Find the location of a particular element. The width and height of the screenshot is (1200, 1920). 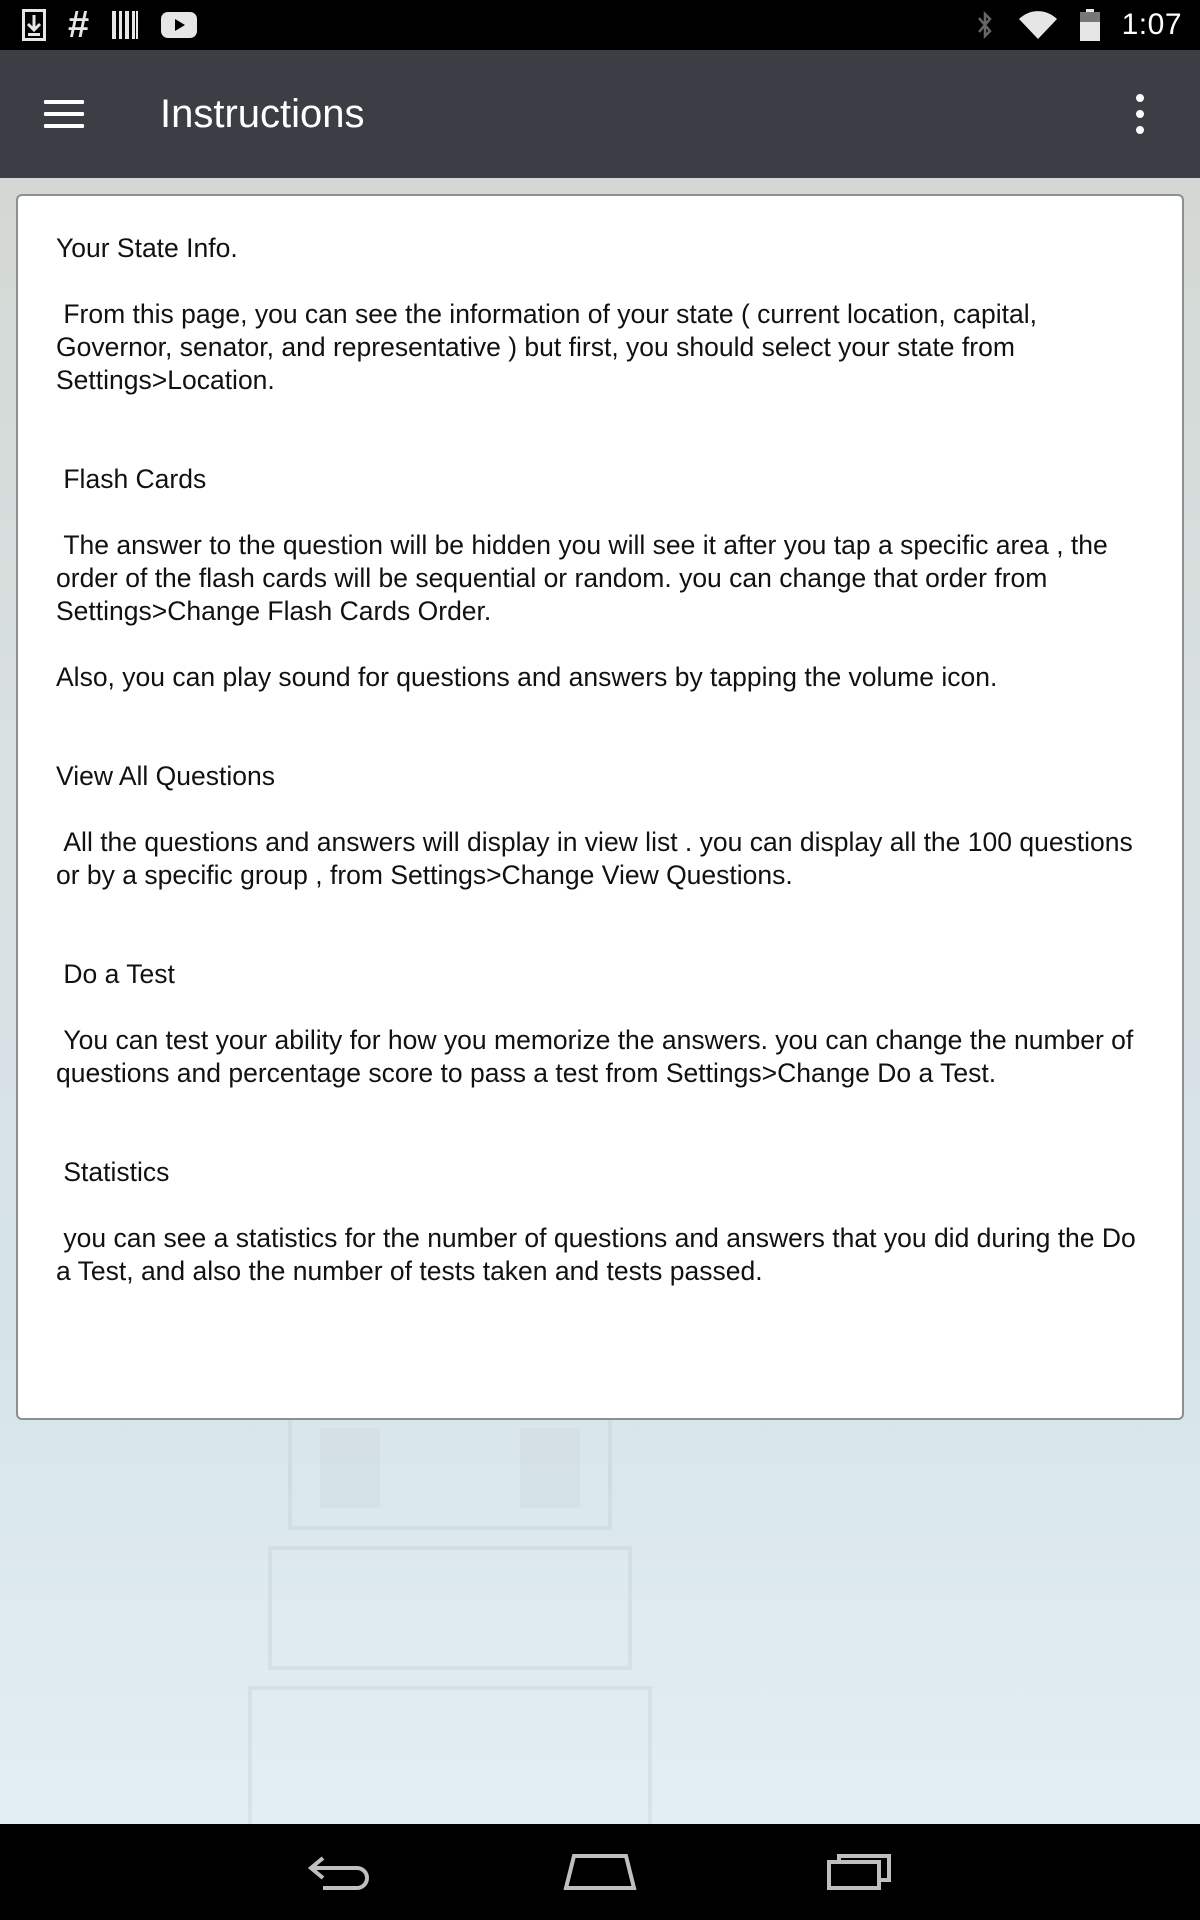

section-title-do-a-test: Do a Test is located at coordinates (115, 974).